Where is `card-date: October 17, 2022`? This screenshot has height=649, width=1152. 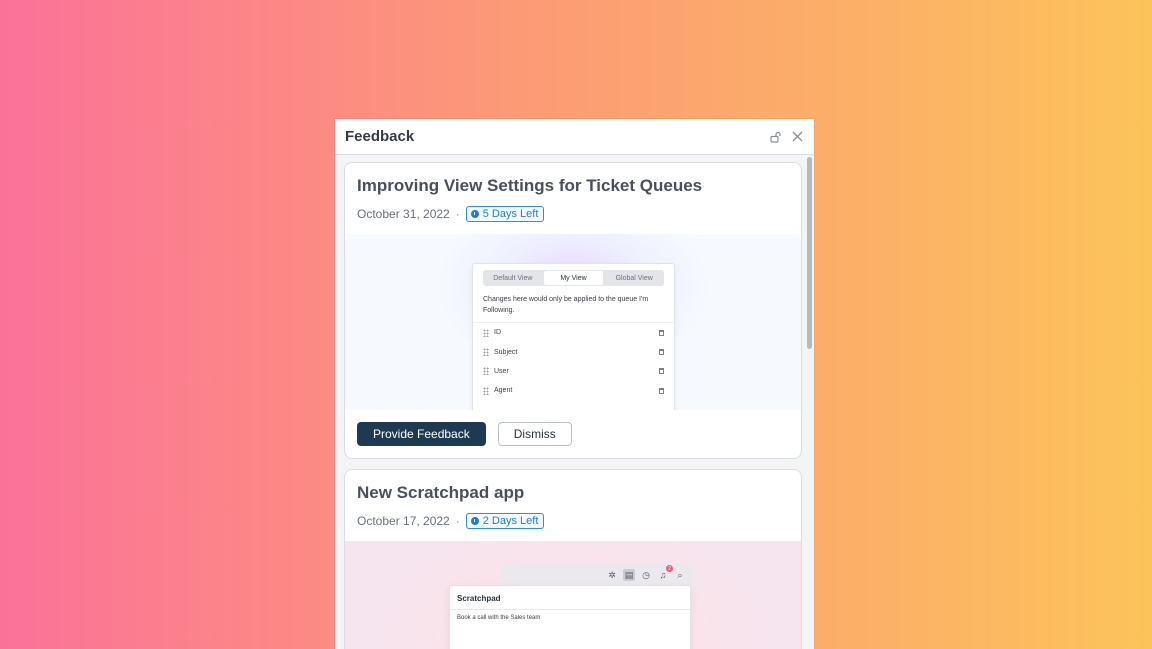 card-date: October 17, 2022 is located at coordinates (403, 521).